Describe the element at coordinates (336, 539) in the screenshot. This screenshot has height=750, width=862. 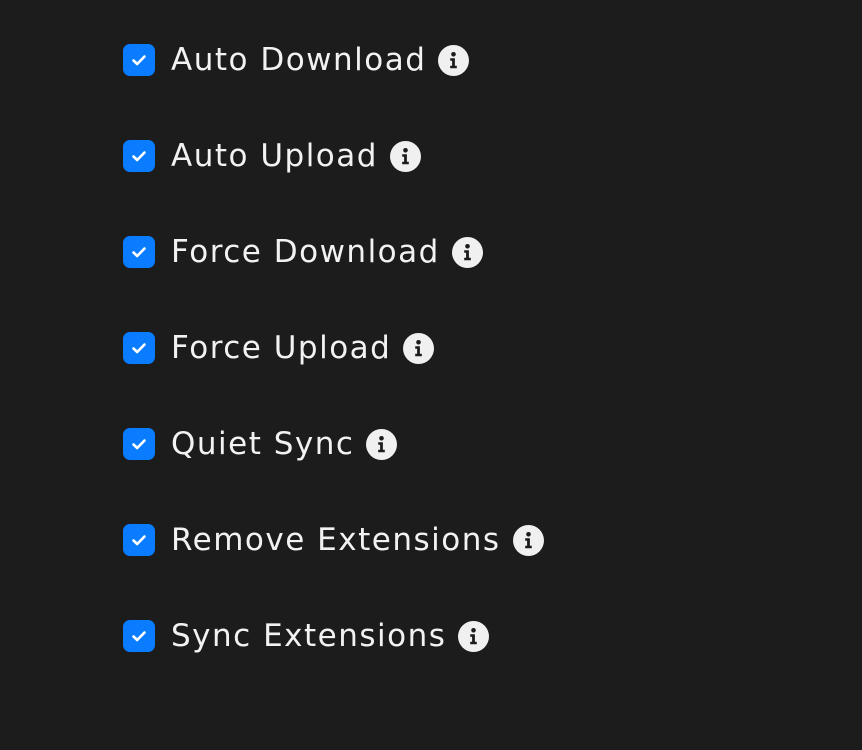
I see `remove-extensions-label: Remove Extensions` at that location.